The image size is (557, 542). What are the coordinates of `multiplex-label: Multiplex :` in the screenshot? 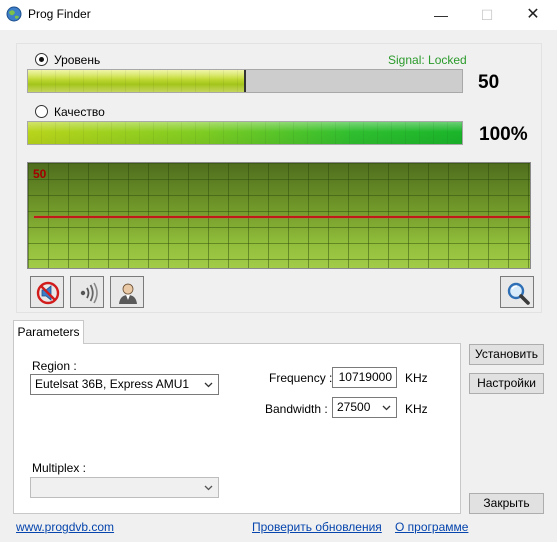 It's located at (59, 468).